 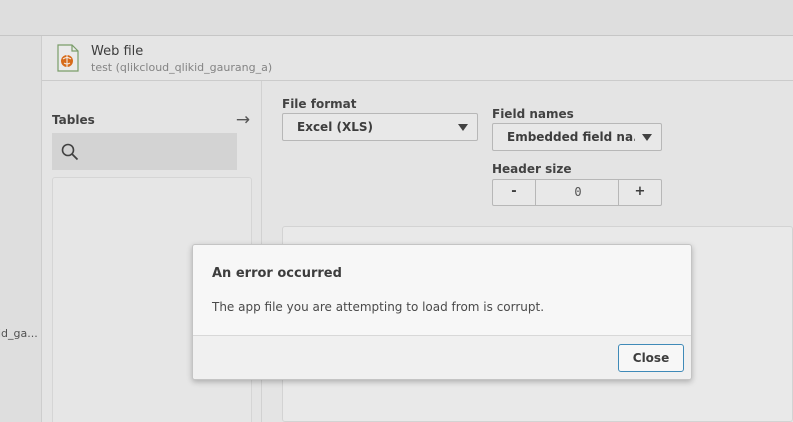 I want to click on close-button: Close, so click(x=651, y=358).